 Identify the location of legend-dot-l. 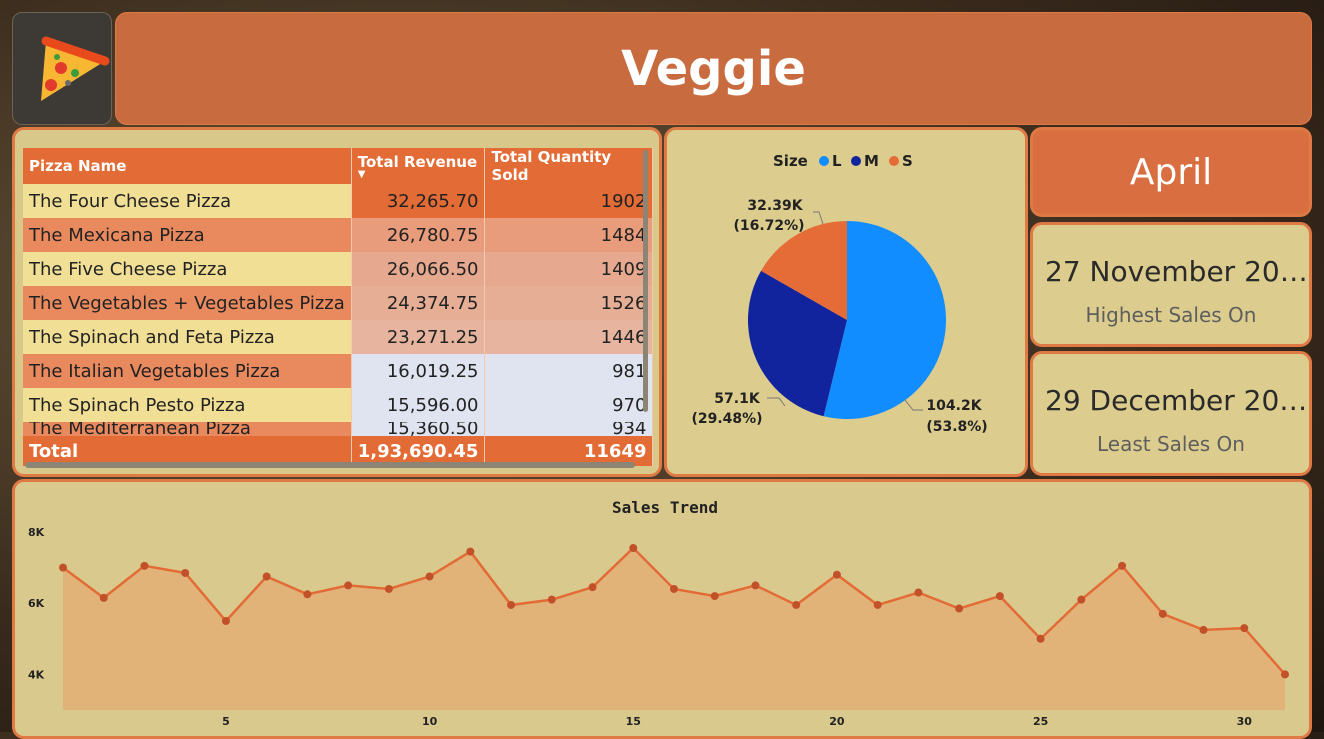
(824, 161).